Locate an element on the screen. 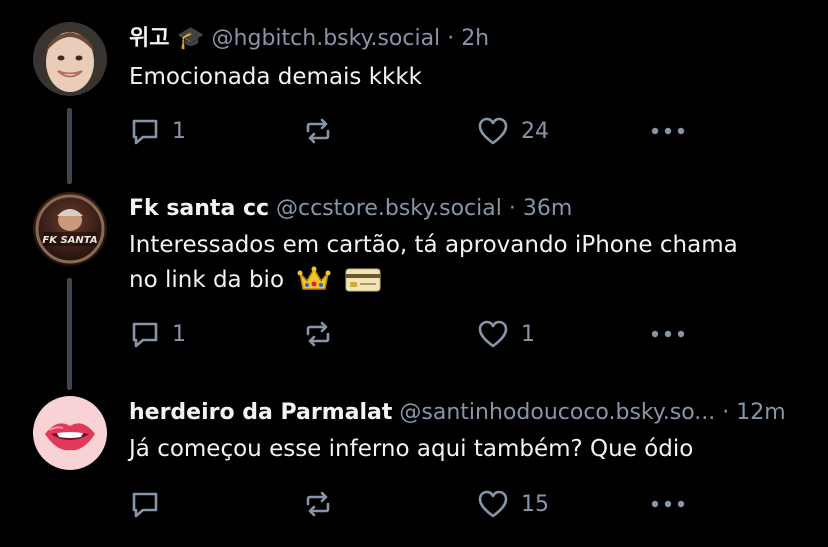  post-actions: 1 1 is located at coordinates (414, 334).